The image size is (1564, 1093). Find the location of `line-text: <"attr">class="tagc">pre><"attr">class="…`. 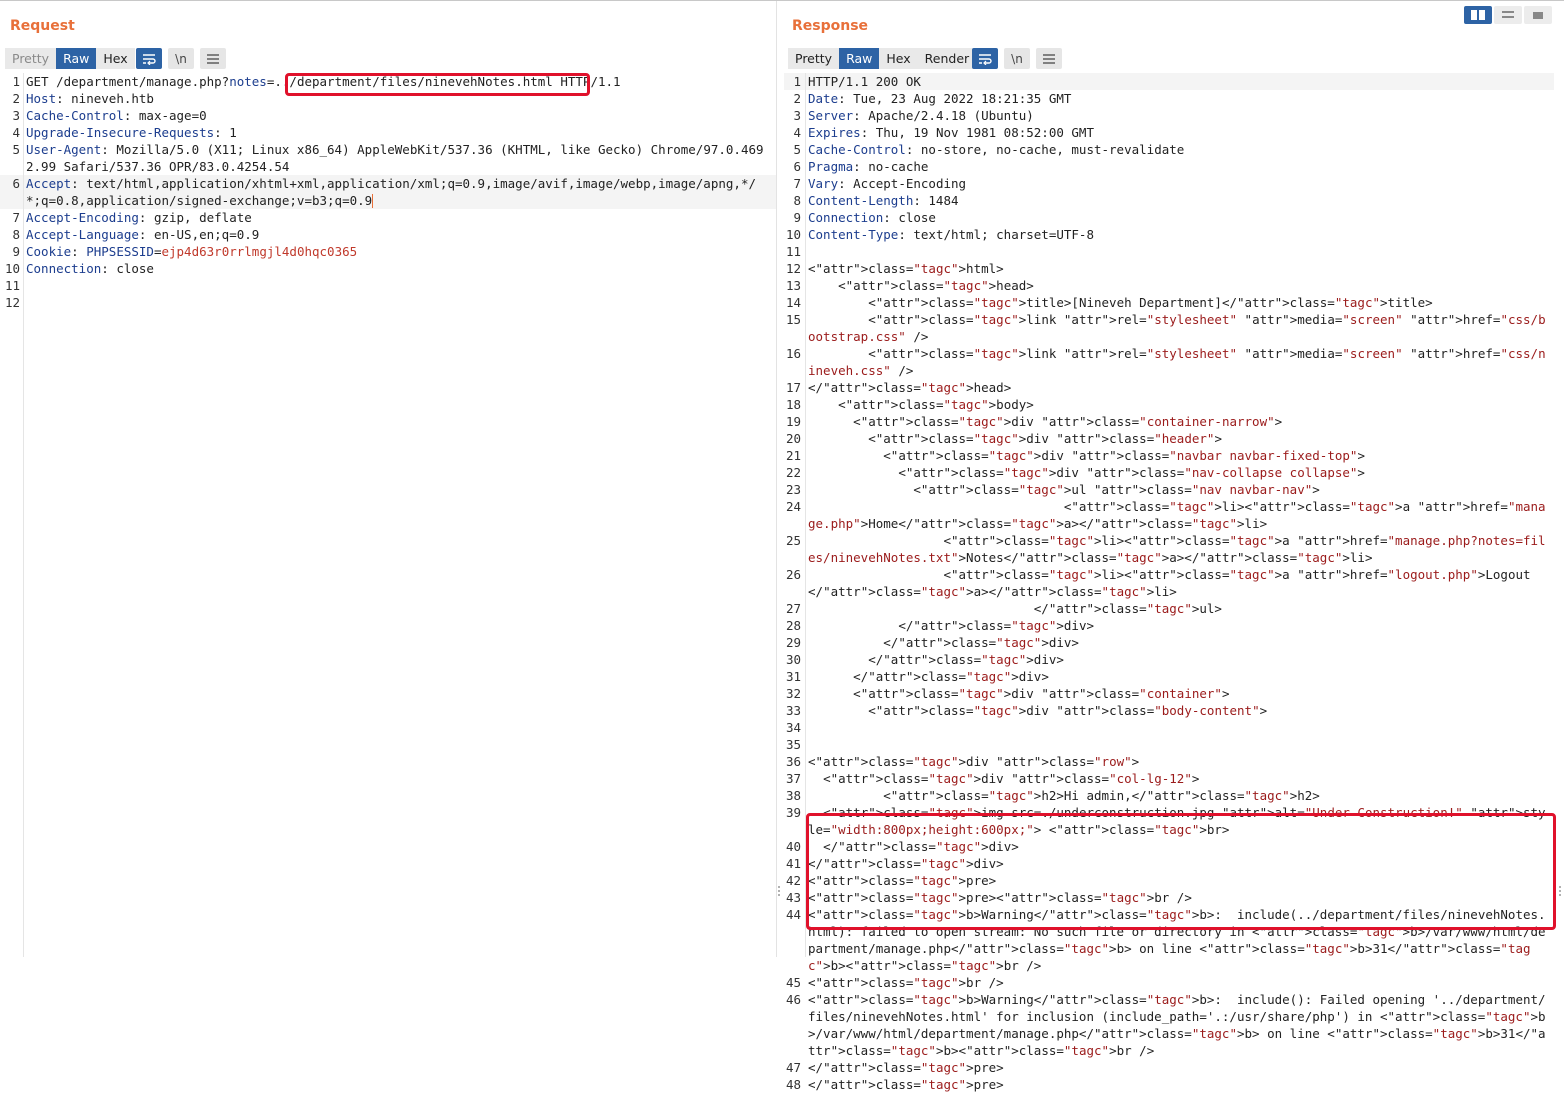

line-text: <"attr">class="tagc">pre><"attr">class="… is located at coordinates (1000, 897).